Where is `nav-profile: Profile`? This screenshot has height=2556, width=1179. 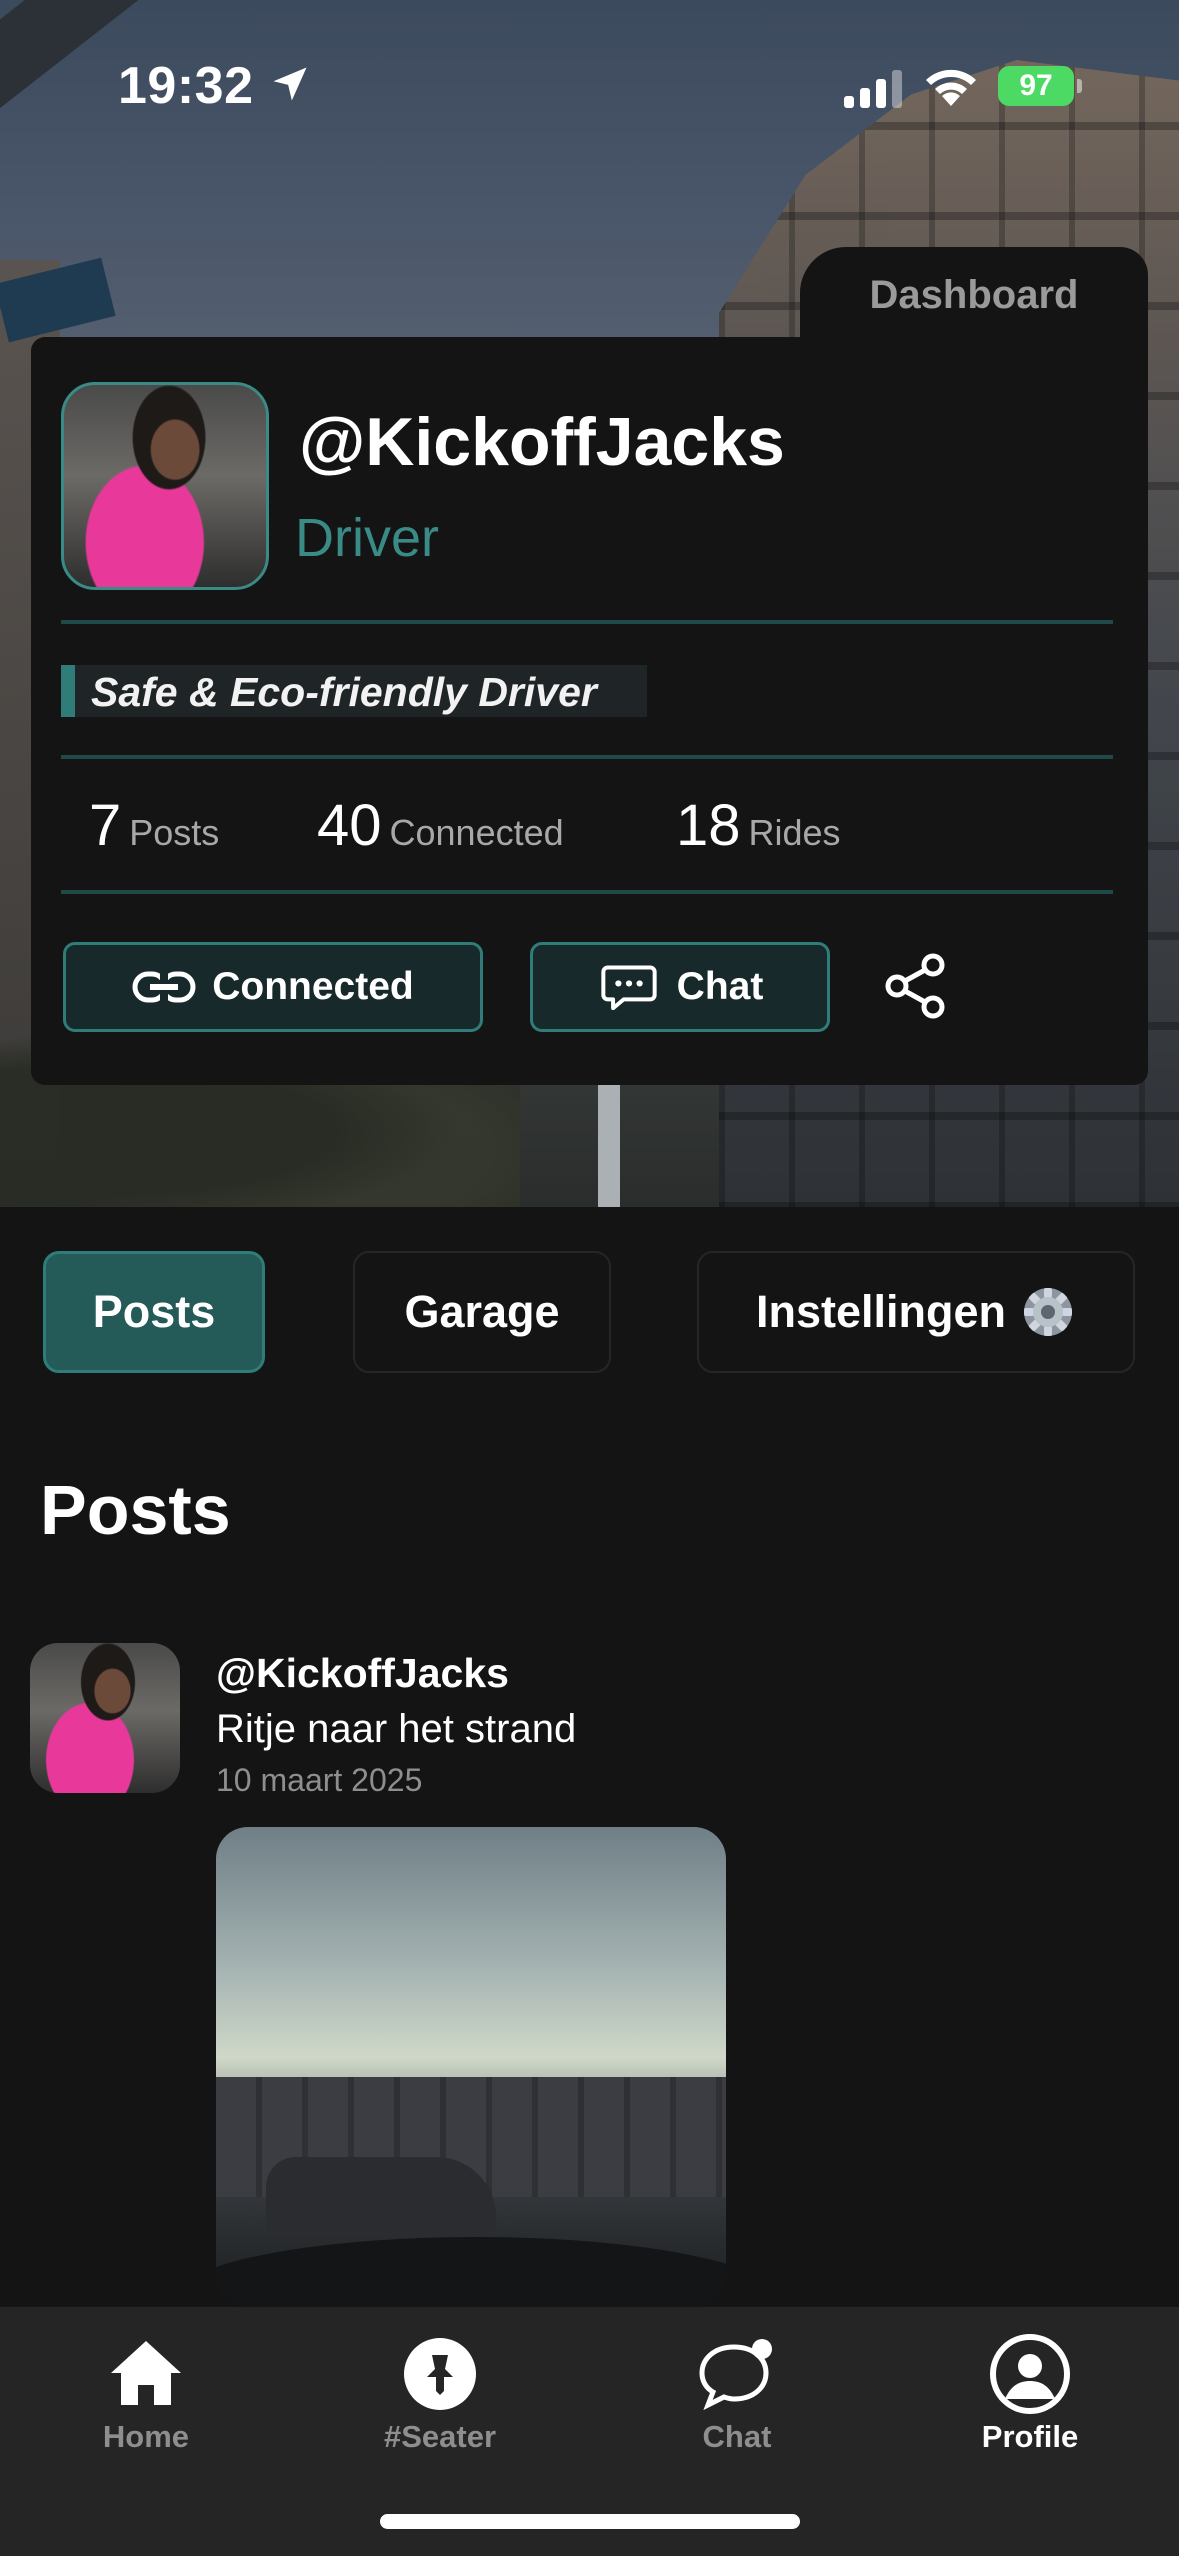 nav-profile: Profile is located at coordinates (1030, 2394).